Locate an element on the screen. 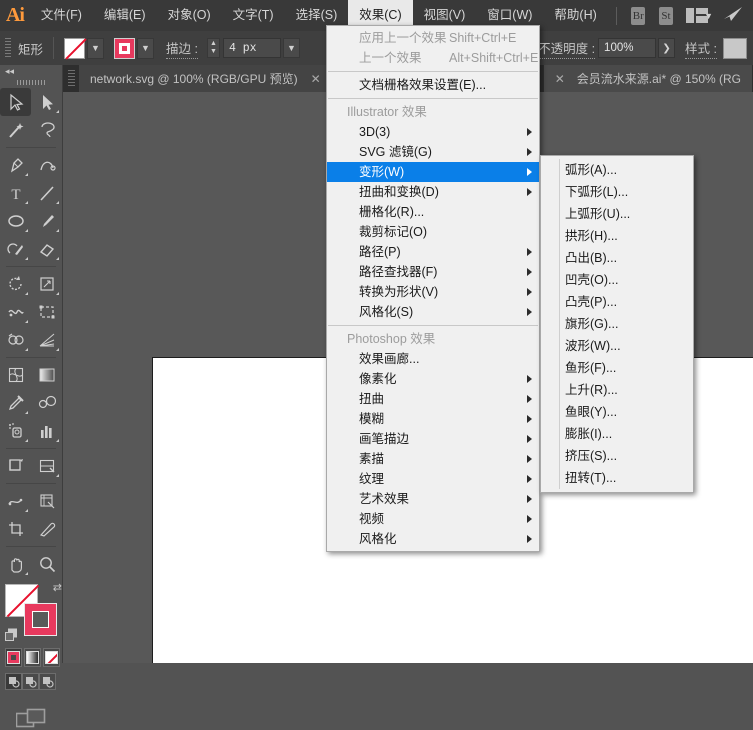  effects-menu-item: SVG 滤镜(G) is located at coordinates (433, 152).